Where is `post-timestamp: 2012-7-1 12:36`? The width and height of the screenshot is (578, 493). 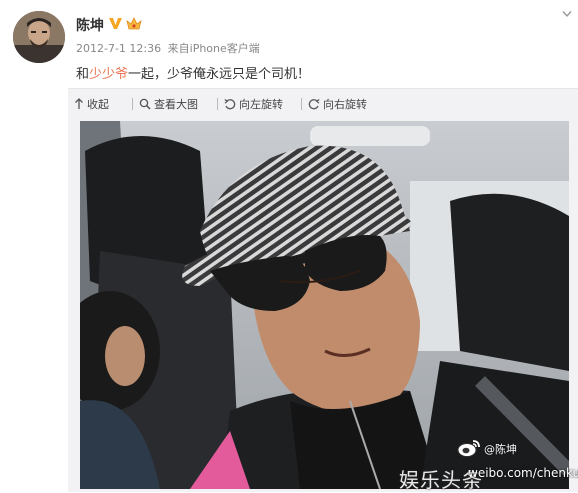 post-timestamp: 2012-7-1 12:36 is located at coordinates (118, 48).